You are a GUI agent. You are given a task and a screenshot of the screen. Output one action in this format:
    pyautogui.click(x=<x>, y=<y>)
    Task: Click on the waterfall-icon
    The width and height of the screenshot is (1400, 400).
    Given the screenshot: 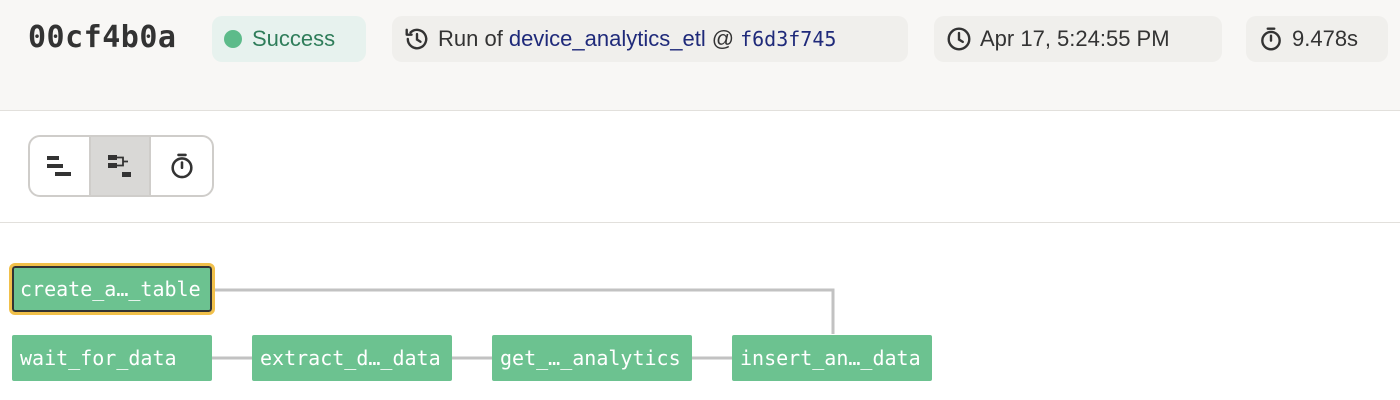 What is the action you would take?
    pyautogui.click(x=59, y=166)
    